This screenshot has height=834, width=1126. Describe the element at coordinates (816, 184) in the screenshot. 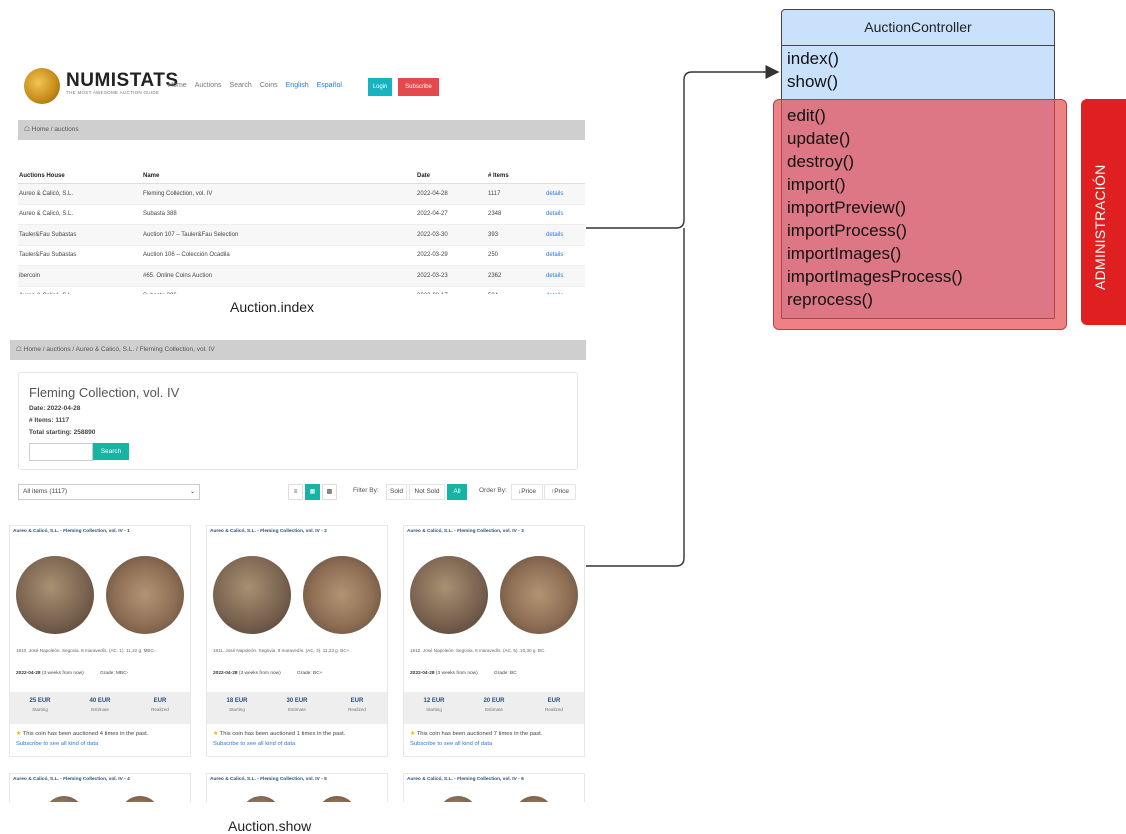

I see `method-import: import()` at that location.